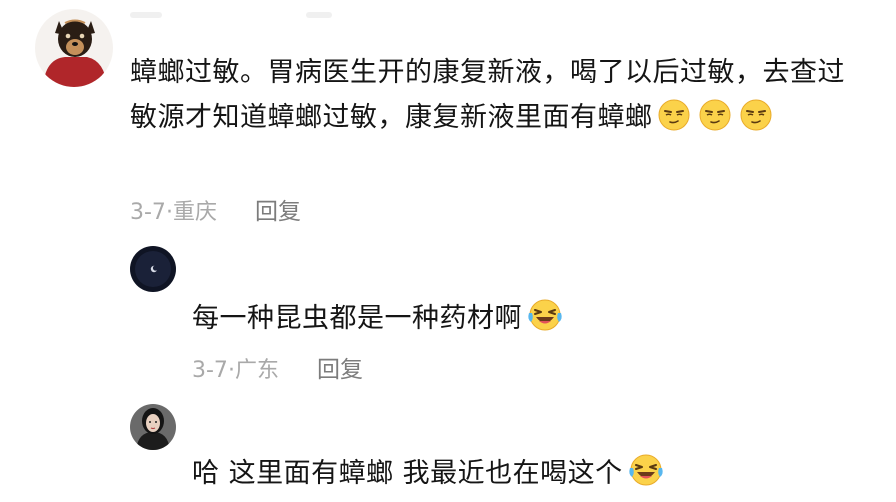 The image size is (896, 502). I want to click on comment-text: 每一种昆虫都是一种药材啊, so click(357, 318).